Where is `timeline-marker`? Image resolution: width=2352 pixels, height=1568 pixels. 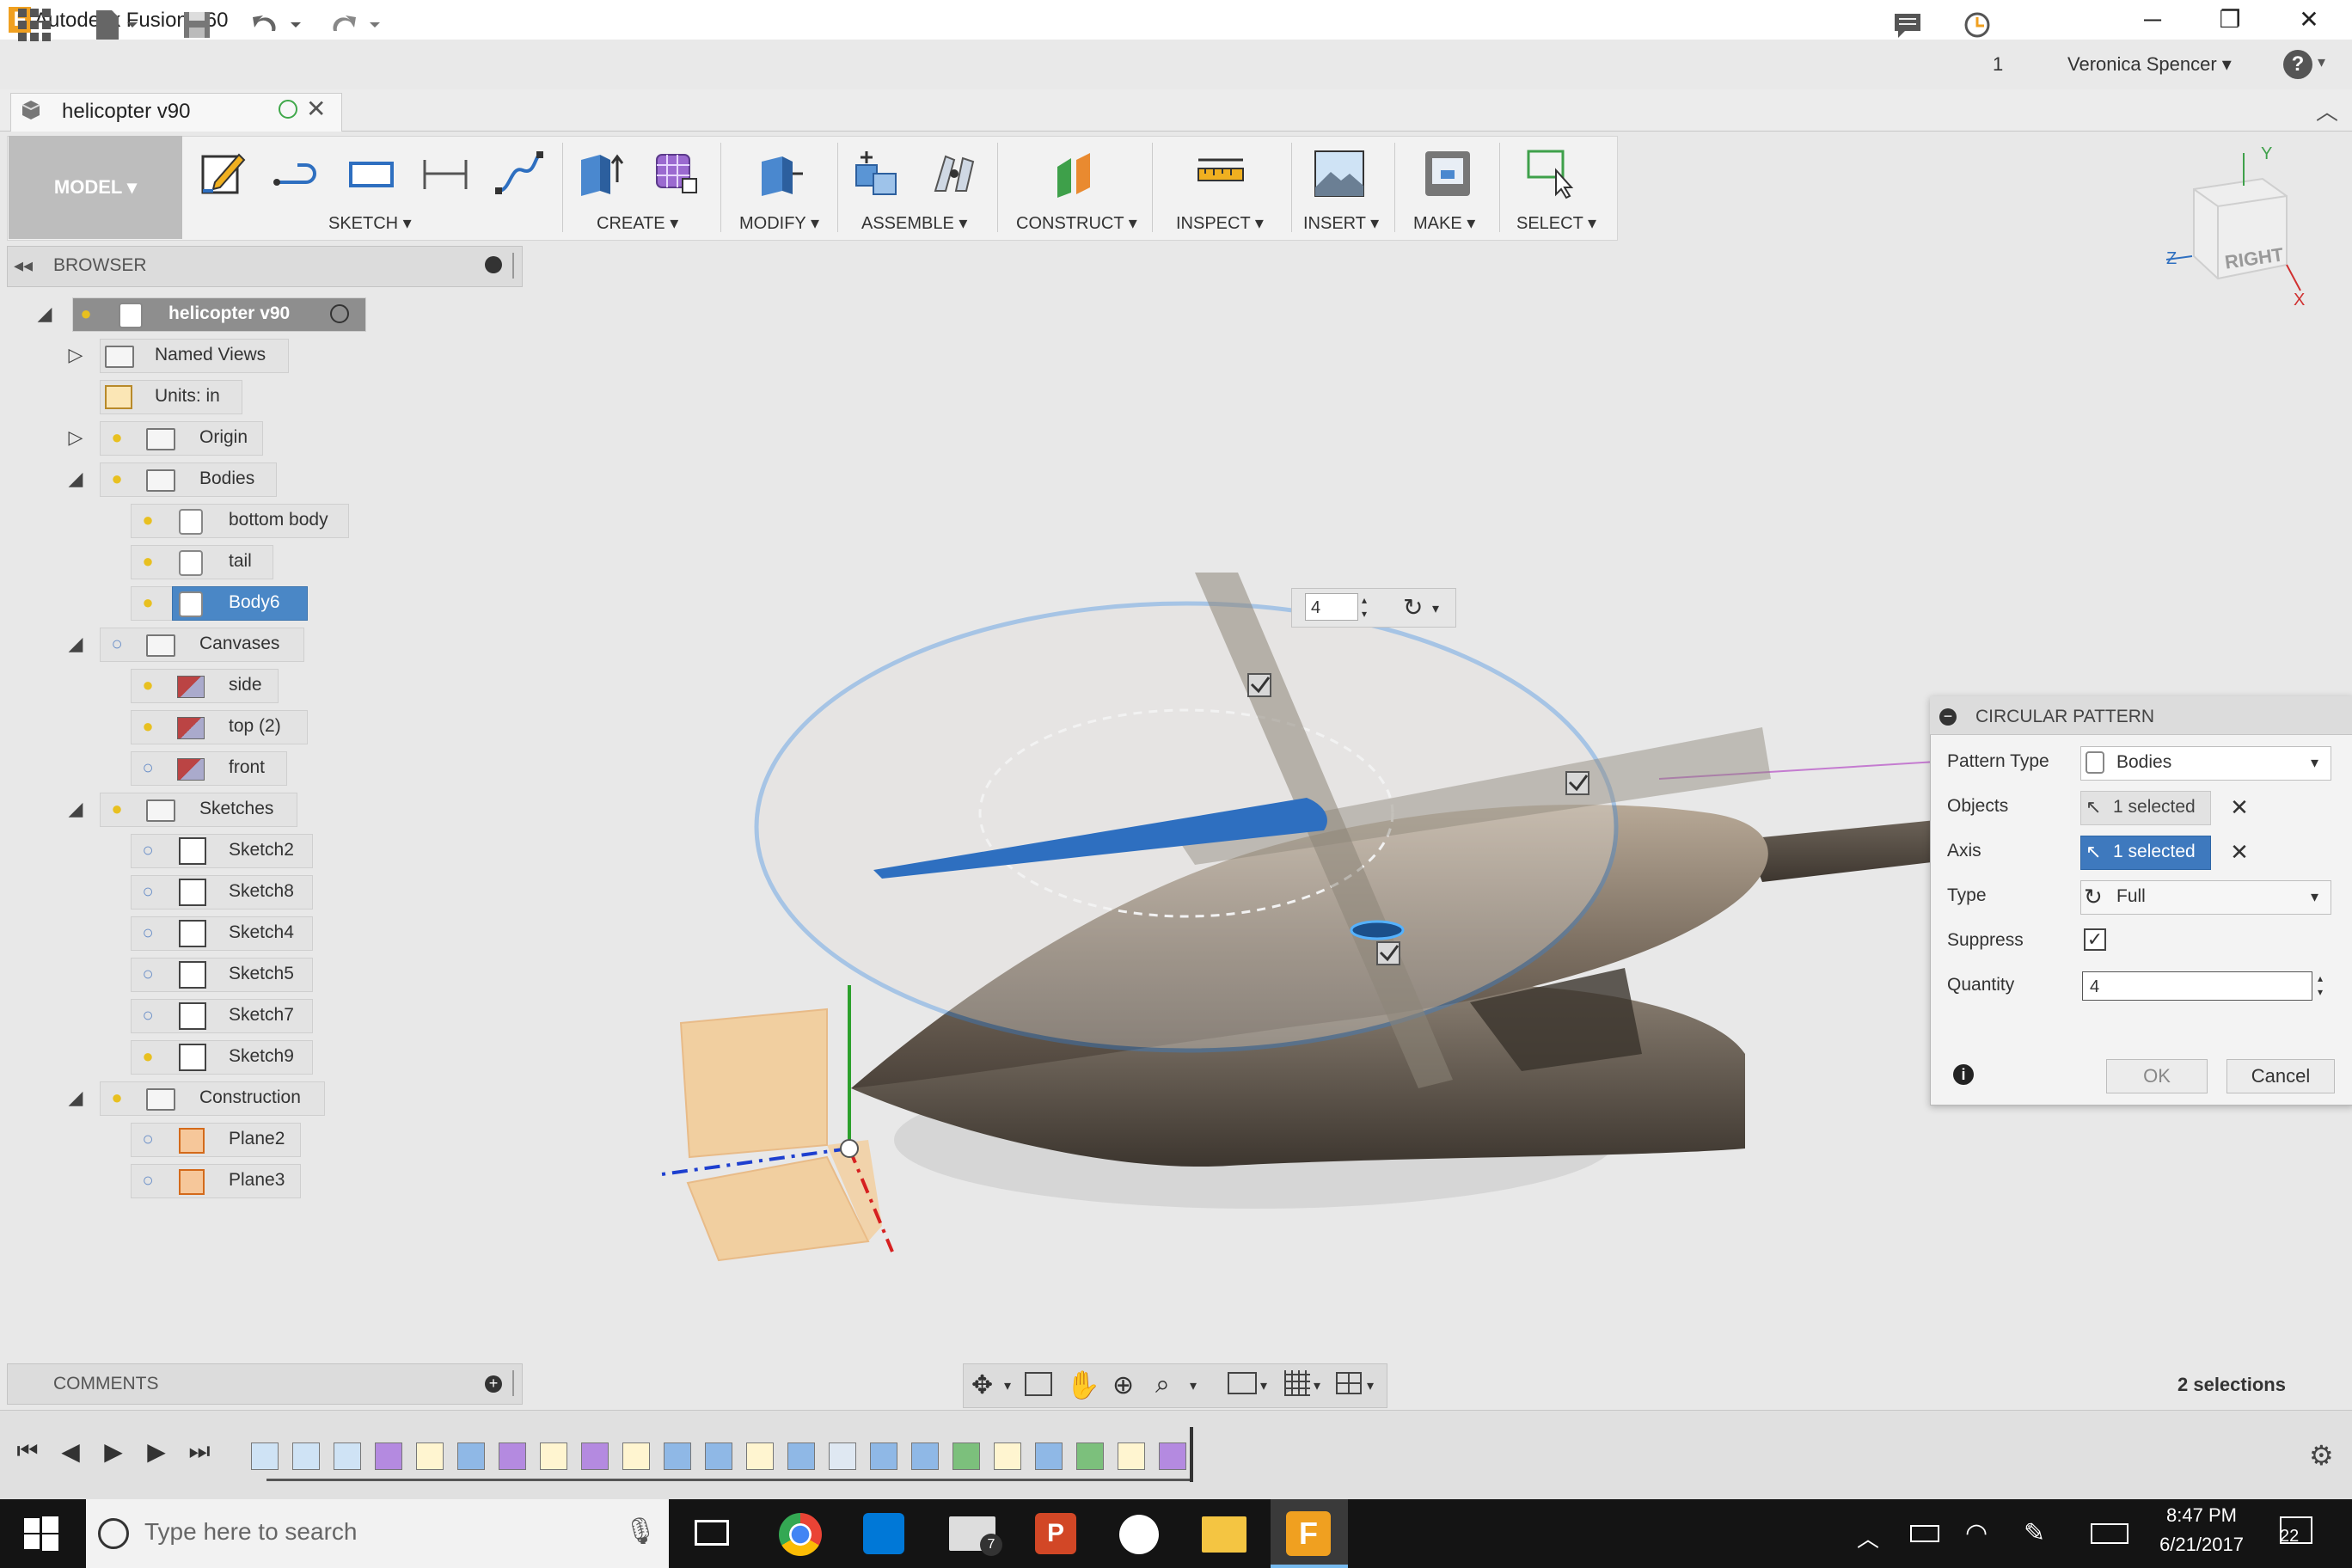
timeline-marker is located at coordinates (1191, 1454).